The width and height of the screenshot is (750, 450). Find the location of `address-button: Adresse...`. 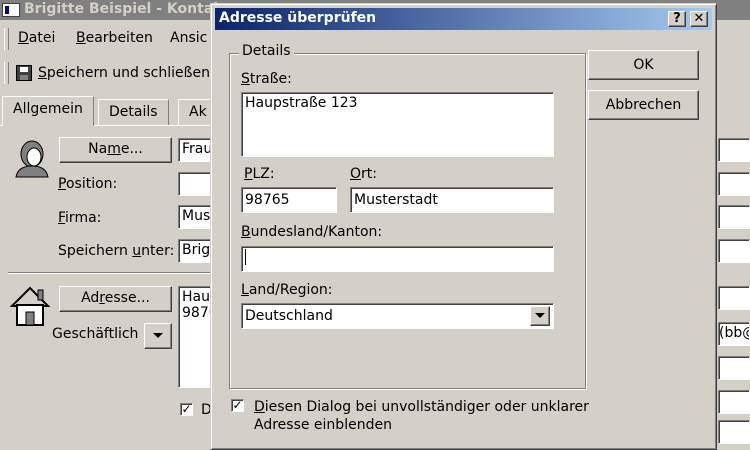

address-button: Adresse... is located at coordinates (115, 299).